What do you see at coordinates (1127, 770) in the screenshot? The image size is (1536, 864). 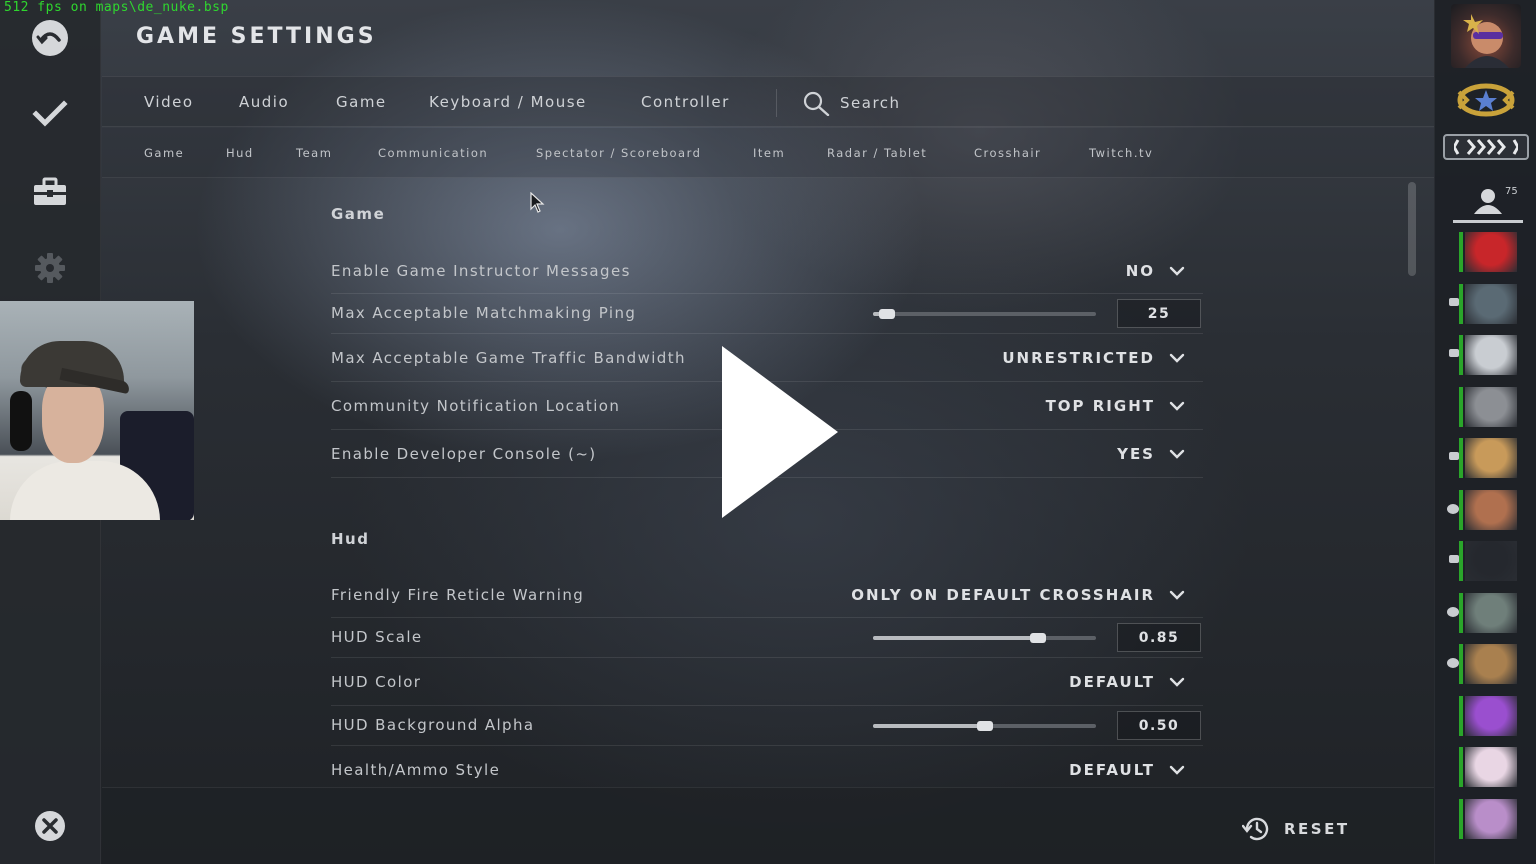 I see `dropdown-health-ammo-style: DEFAULT` at bounding box center [1127, 770].